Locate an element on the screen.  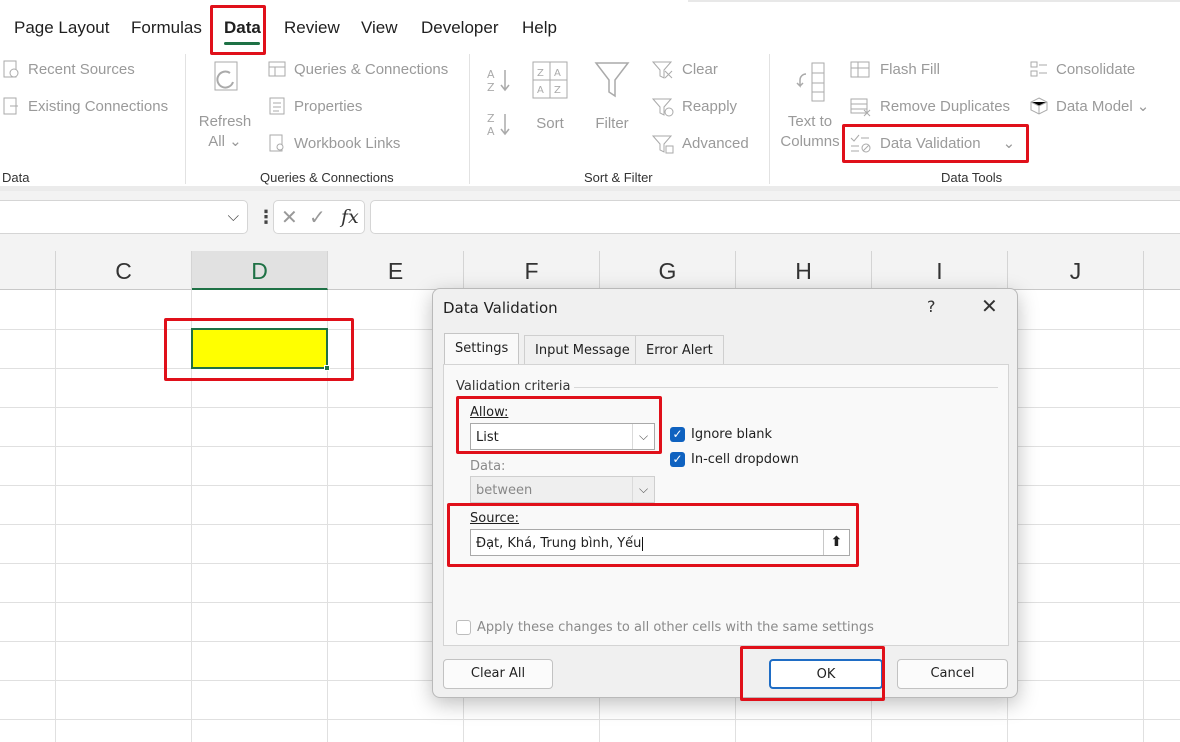
data-model-button: Data Model ⌄ is located at coordinates (1089, 106).